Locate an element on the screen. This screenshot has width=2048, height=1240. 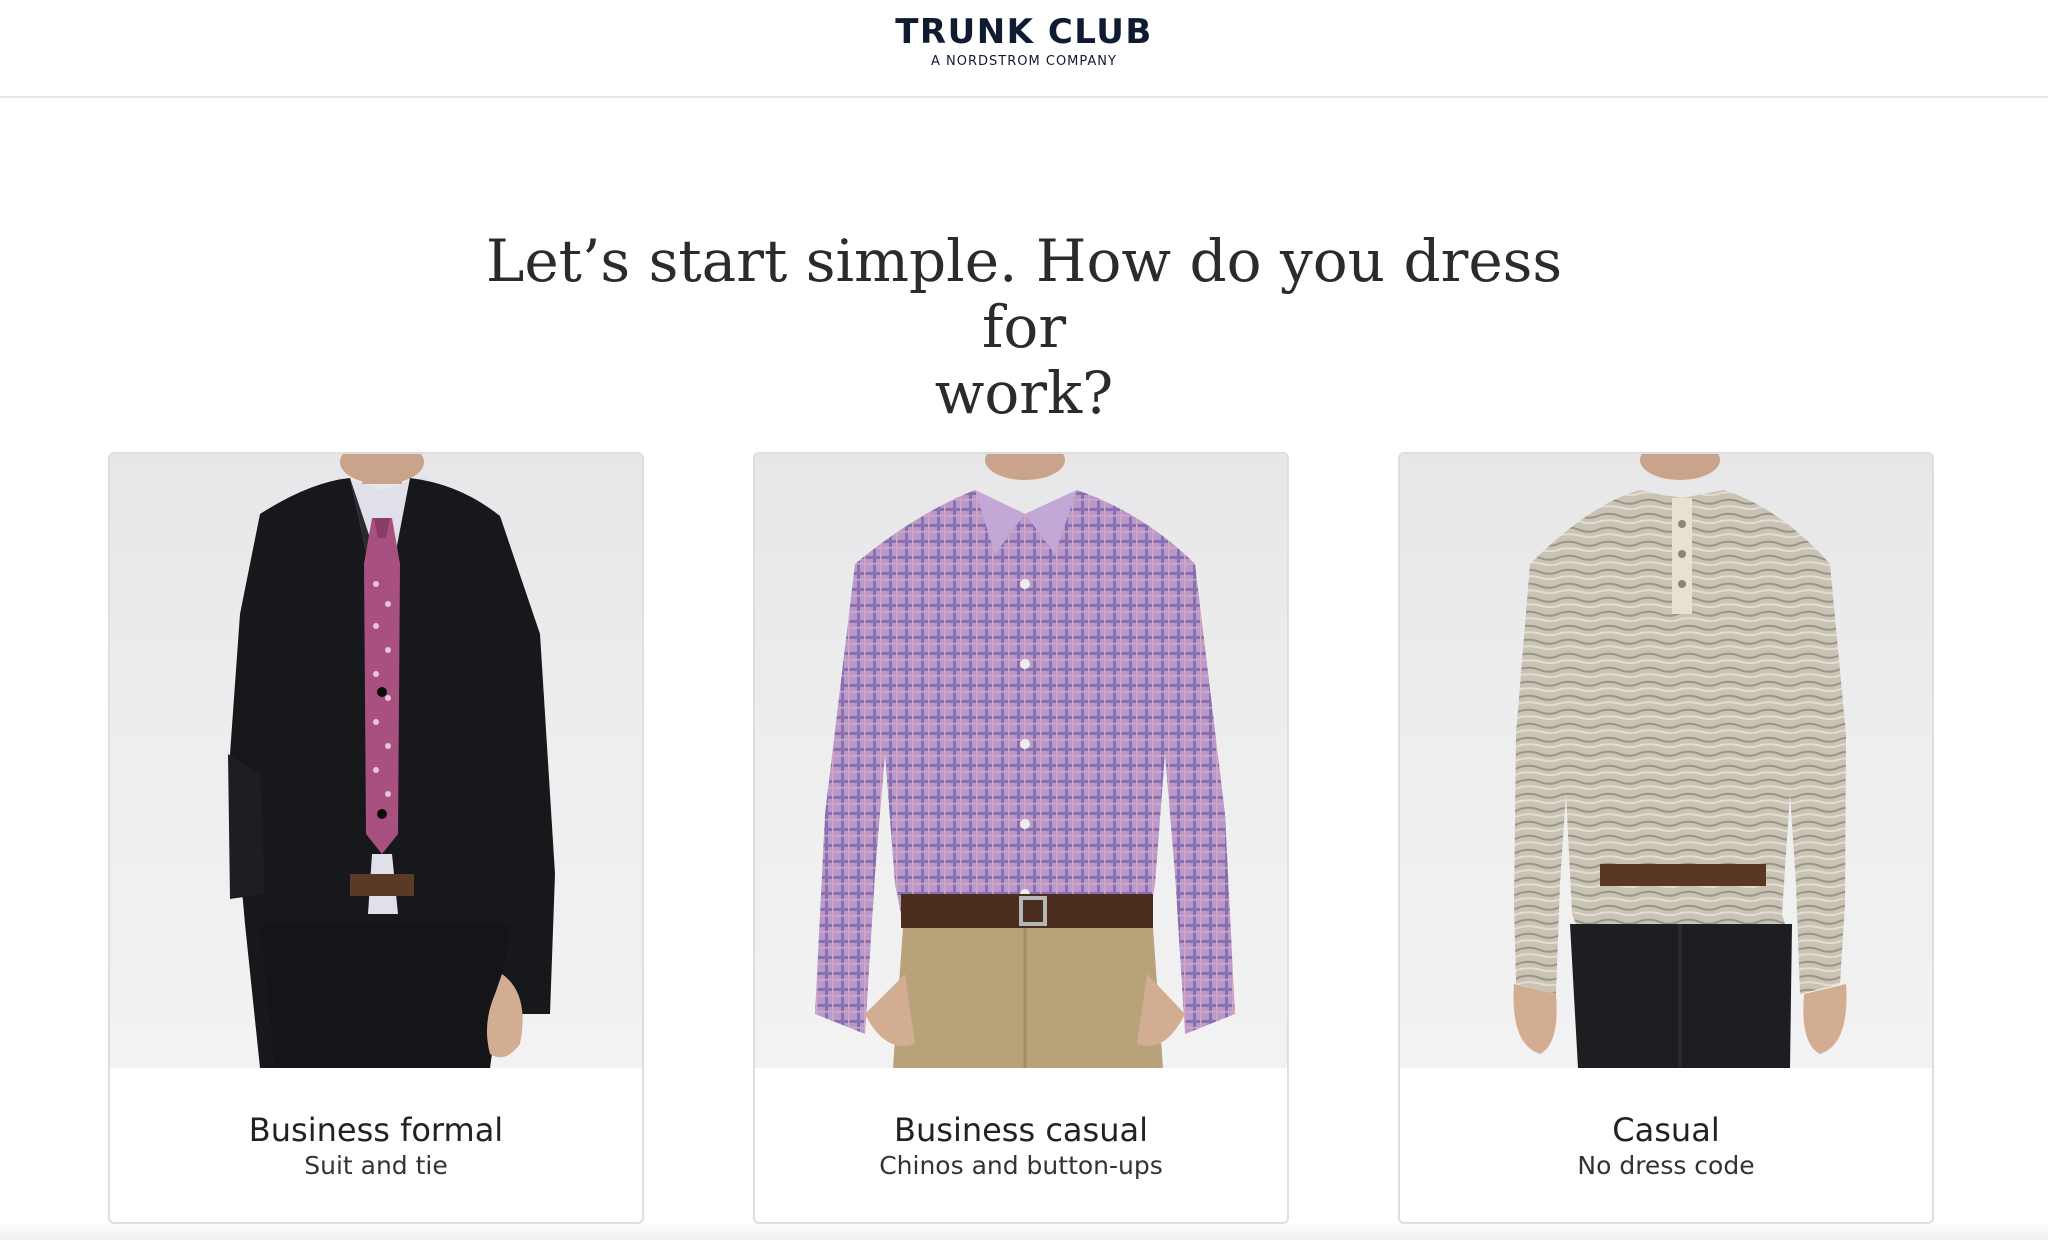
site-header: TRUNK CLUB A NORDSTROM COMPANY is located at coordinates (1024, 49).